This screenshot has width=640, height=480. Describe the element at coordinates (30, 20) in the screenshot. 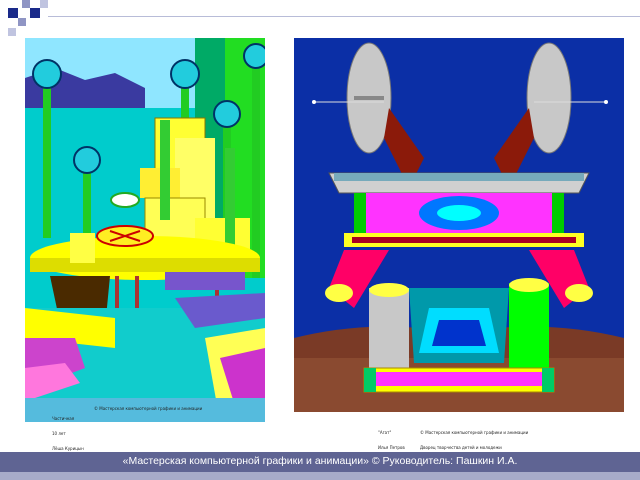

I see `decorative-squares` at that location.